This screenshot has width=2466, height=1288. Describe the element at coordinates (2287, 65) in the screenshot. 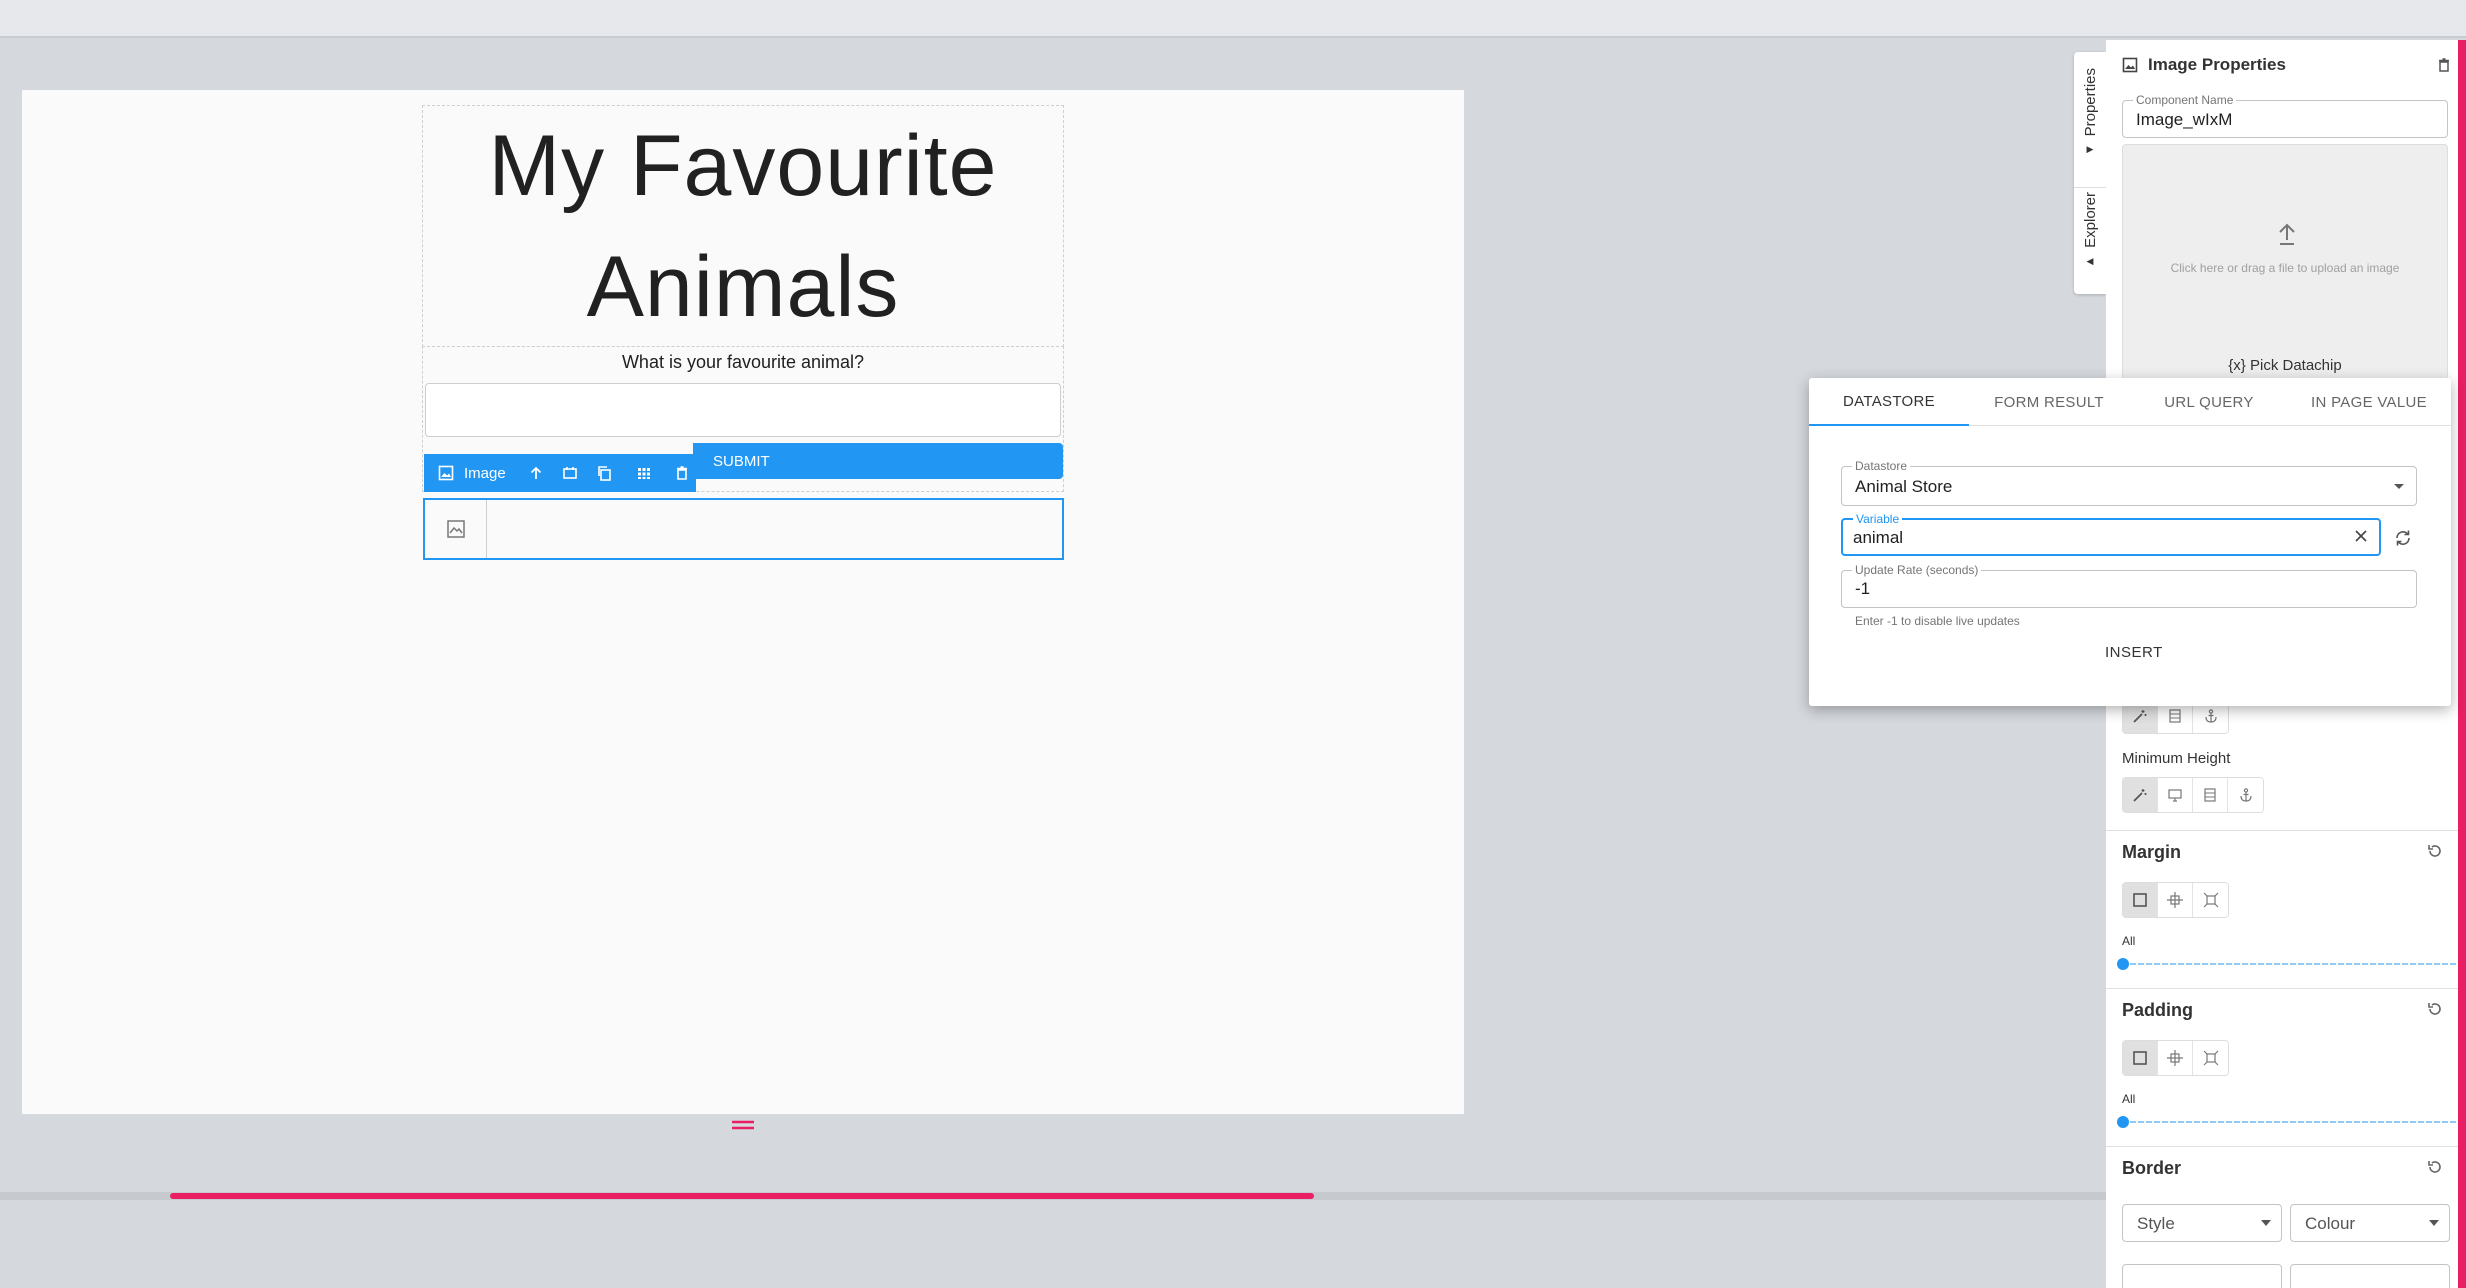

I see `panel-header: Image Properties` at that location.